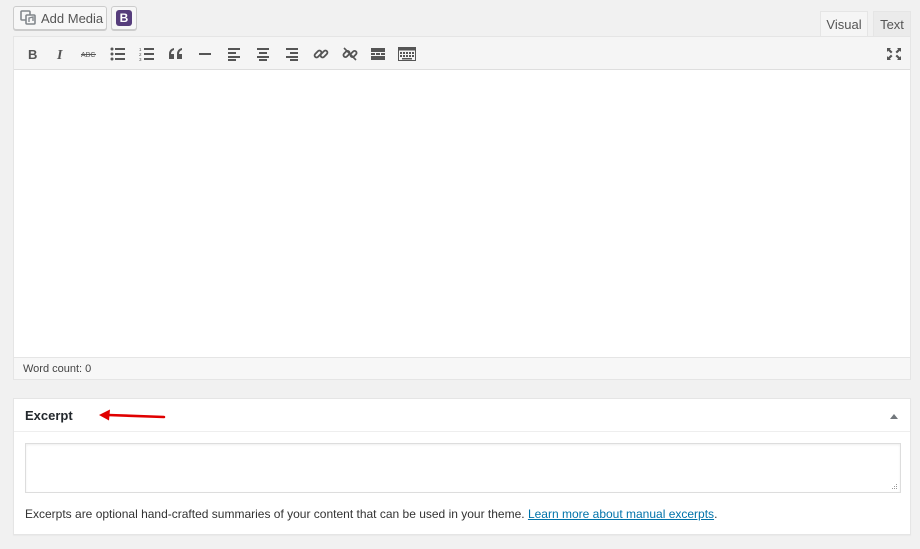  Describe the element at coordinates (118, 54) in the screenshot. I see `bulleted-list-icon` at that location.